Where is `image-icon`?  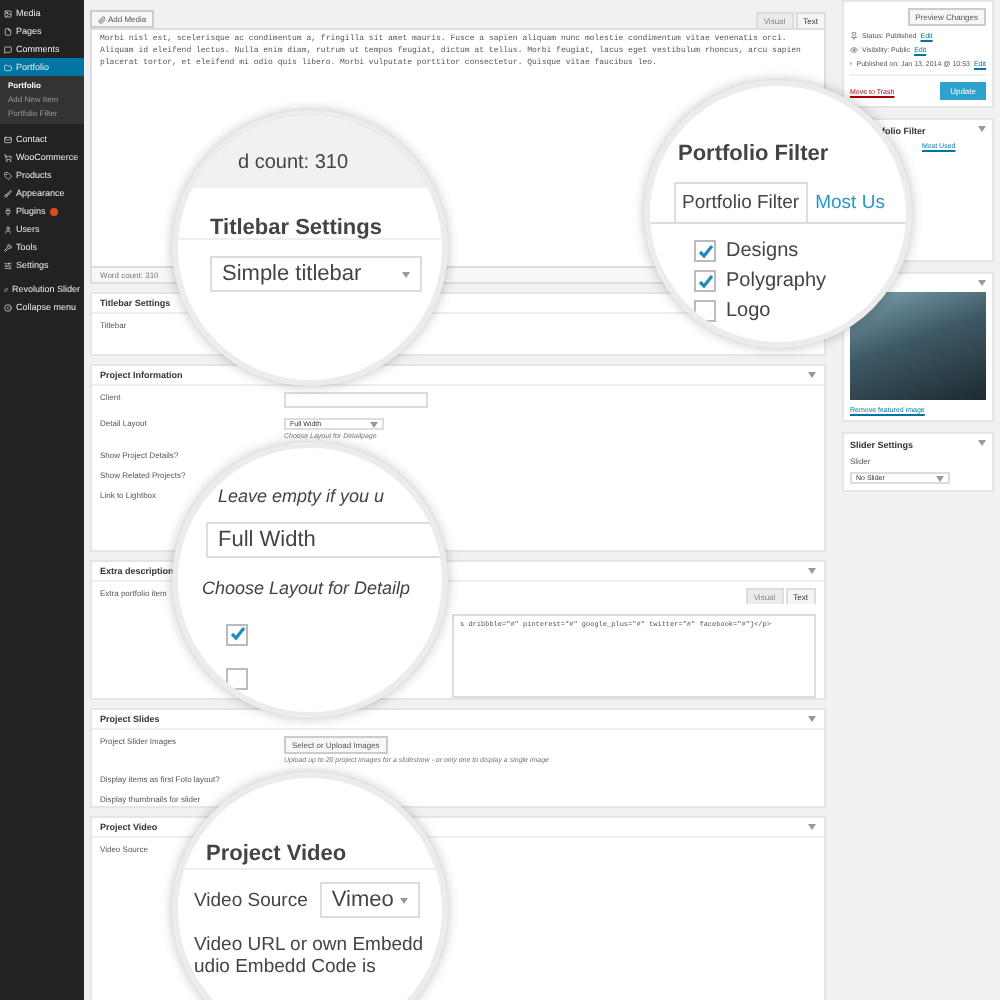
image-icon is located at coordinates (8, 13).